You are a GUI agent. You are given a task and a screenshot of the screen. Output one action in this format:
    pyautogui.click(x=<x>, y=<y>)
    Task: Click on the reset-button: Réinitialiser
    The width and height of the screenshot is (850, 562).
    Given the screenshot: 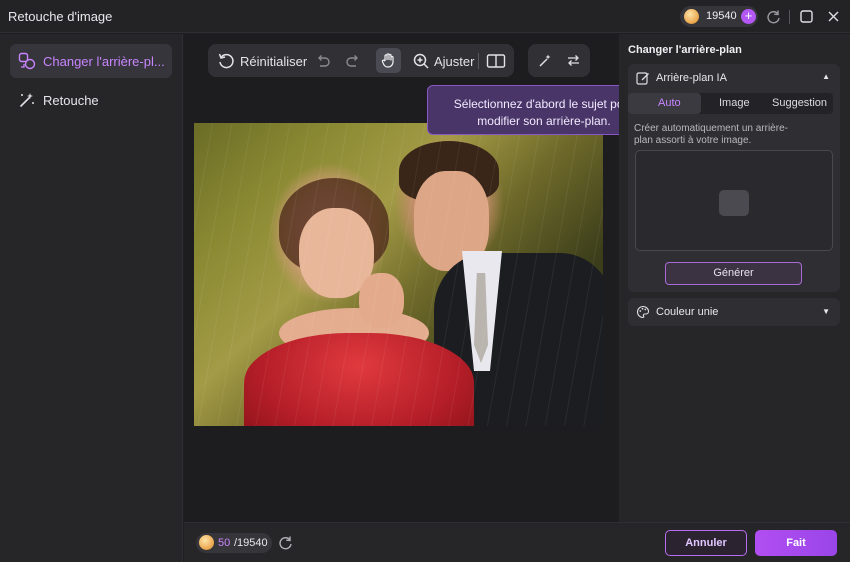 What is the action you would take?
    pyautogui.click(x=273, y=61)
    